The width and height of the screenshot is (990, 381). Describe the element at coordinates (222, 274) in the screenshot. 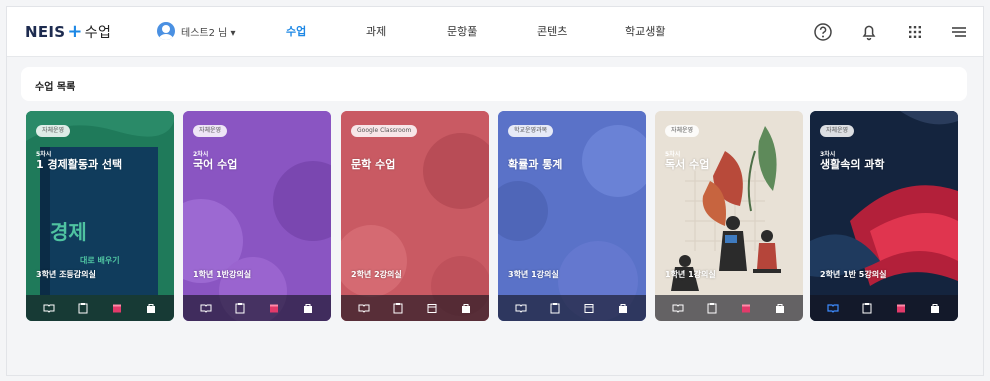

I see `classroom-label: 1학년 1반강의실` at that location.